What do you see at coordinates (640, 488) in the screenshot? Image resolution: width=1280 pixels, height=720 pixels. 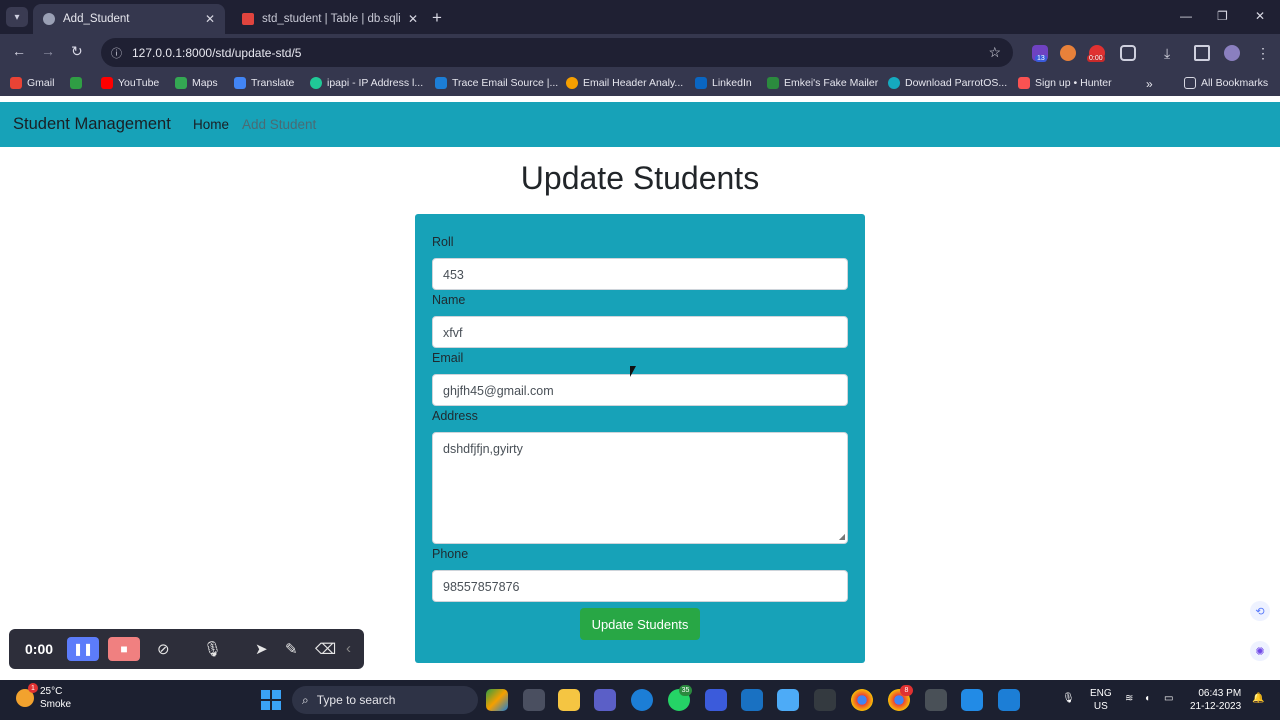 I see `address-textarea: dshdfjfjn,gyirty ◢` at bounding box center [640, 488].